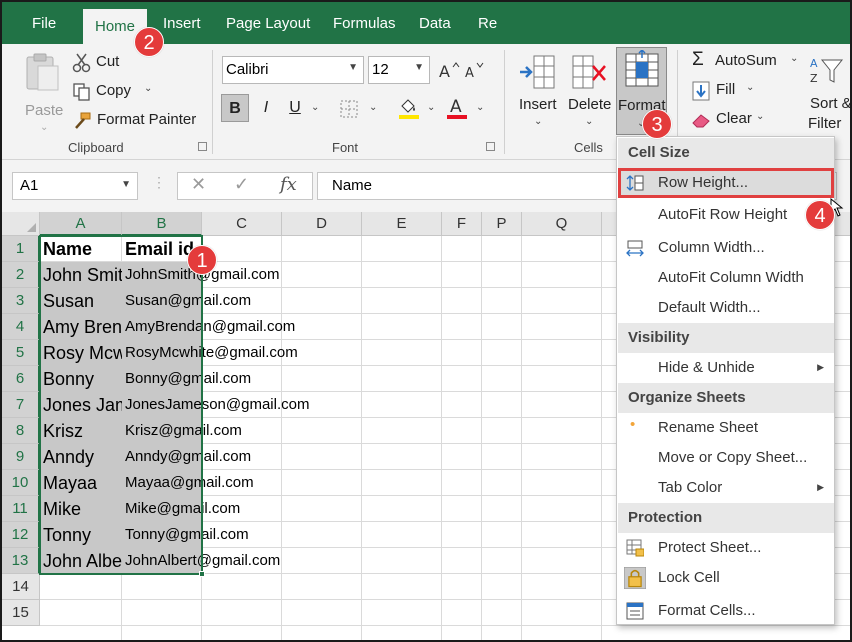 The image size is (852, 642). Describe the element at coordinates (814, 78) in the screenshot. I see `svg-text: Z` at that location.